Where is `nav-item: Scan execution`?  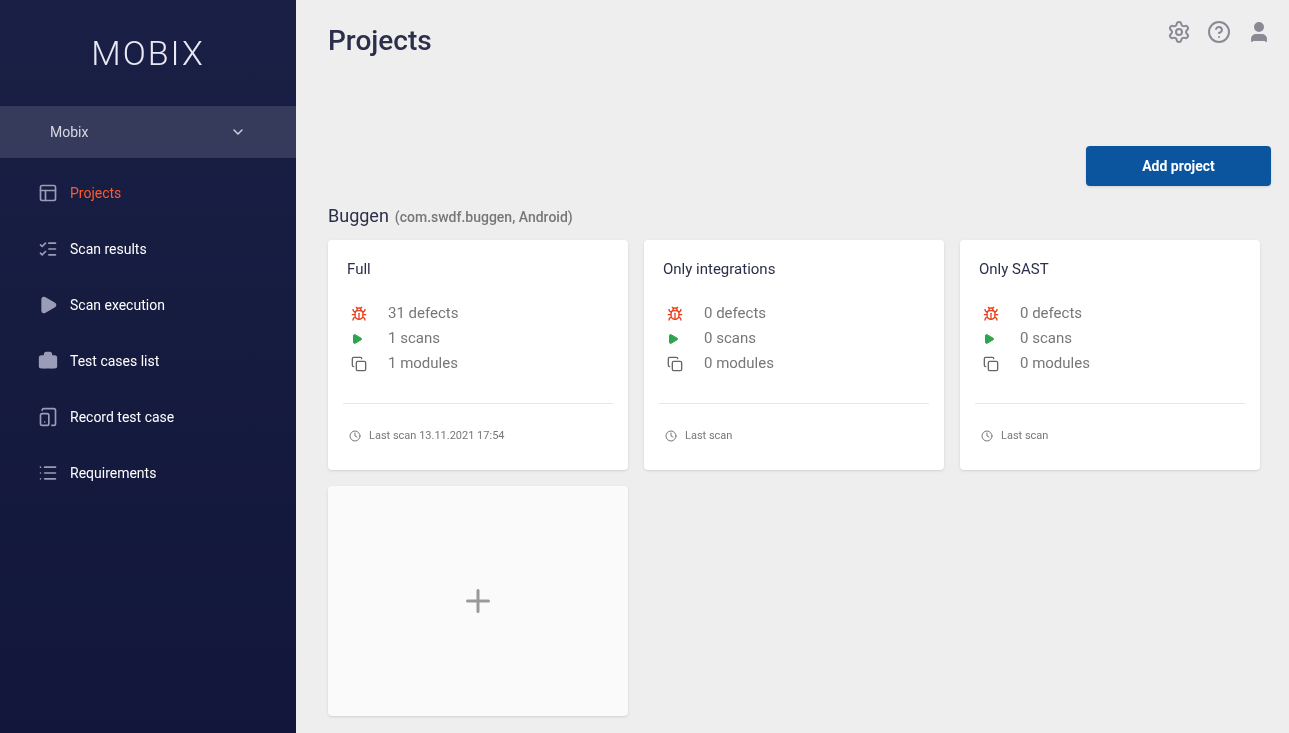
nav-item: Scan execution is located at coordinates (148, 305).